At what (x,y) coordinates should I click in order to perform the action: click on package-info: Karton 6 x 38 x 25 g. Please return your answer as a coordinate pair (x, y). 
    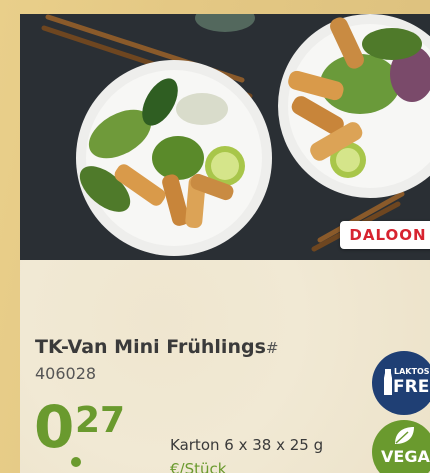
    Looking at the image, I should click on (247, 445).